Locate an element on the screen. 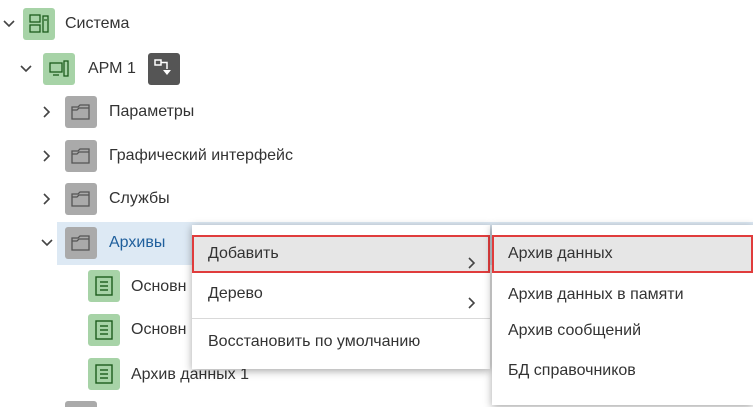 Image resolution: width=753 pixels, height=407 pixels. tree-folder-label: Параметры is located at coordinates (151, 112).